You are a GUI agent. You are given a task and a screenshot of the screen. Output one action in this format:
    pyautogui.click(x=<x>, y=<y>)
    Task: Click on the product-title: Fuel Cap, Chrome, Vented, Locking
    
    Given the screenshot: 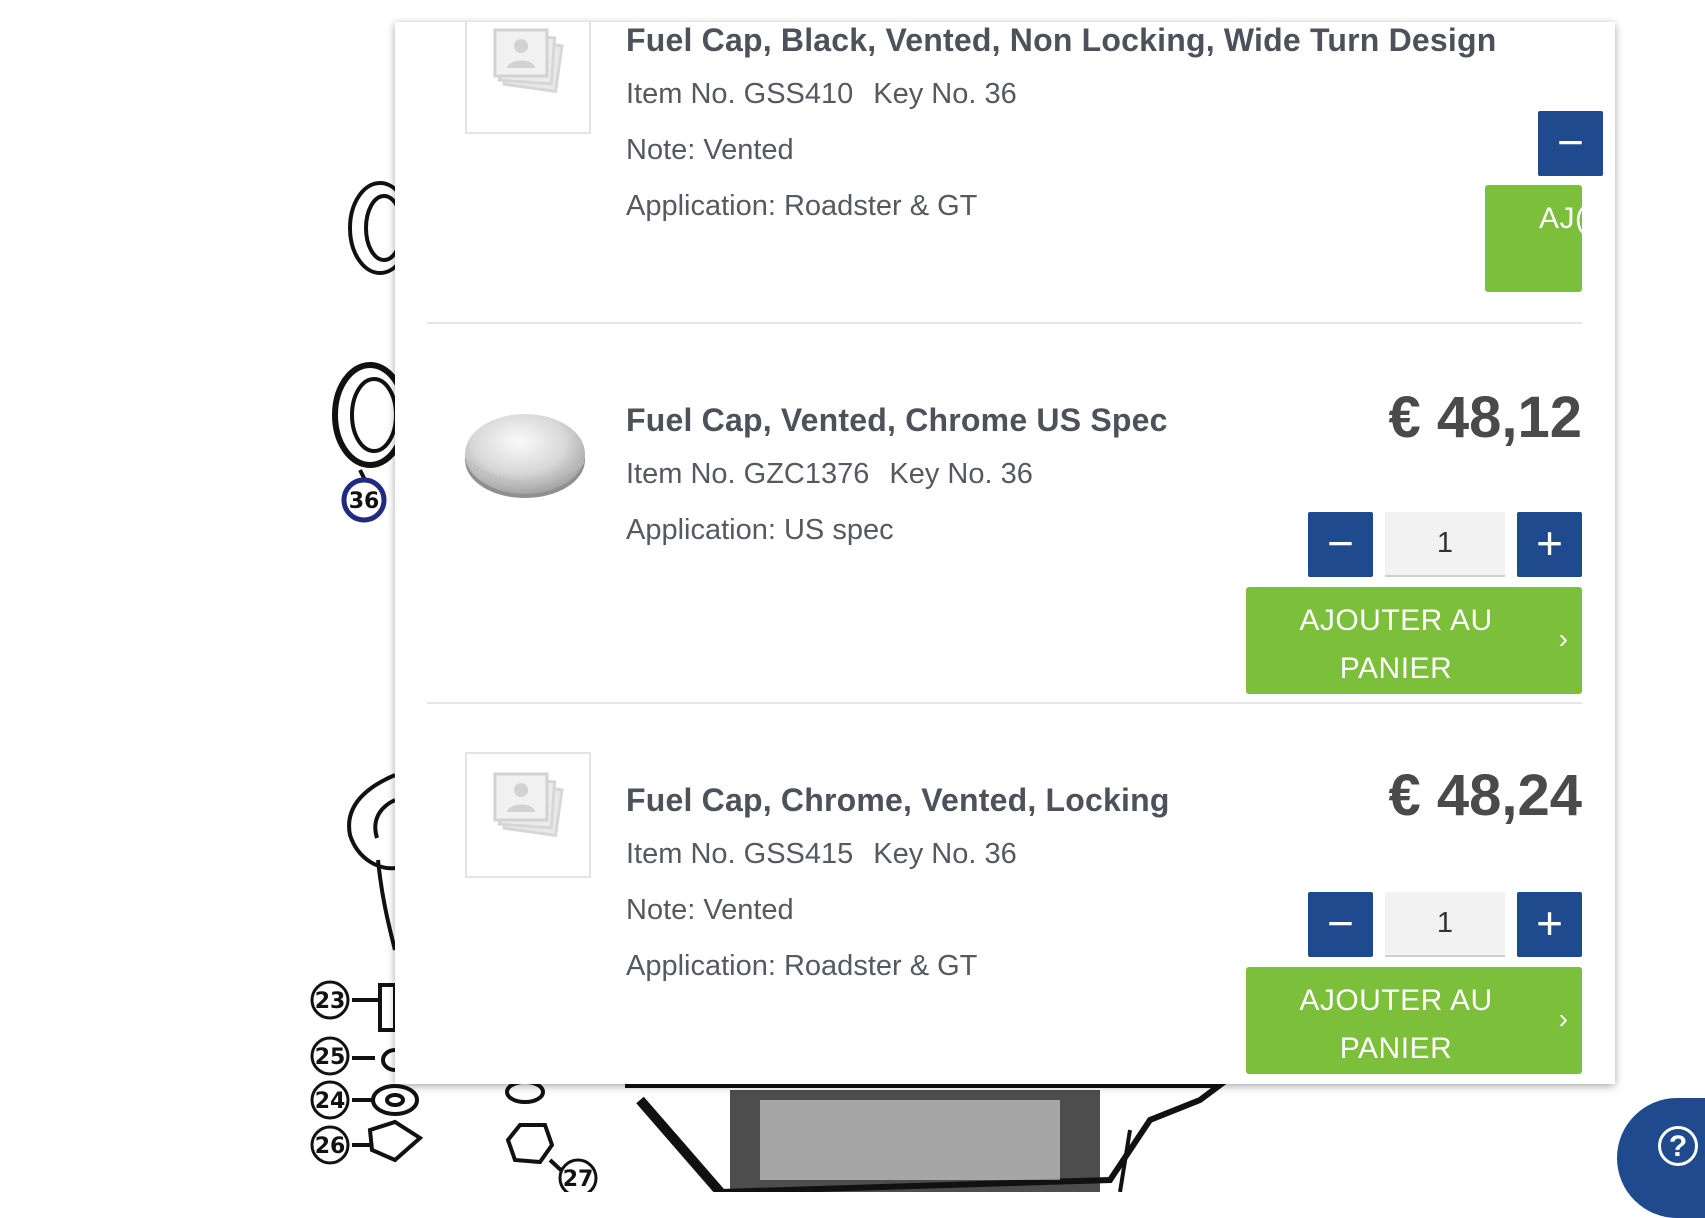 What is the action you would take?
    pyautogui.click(x=898, y=800)
    